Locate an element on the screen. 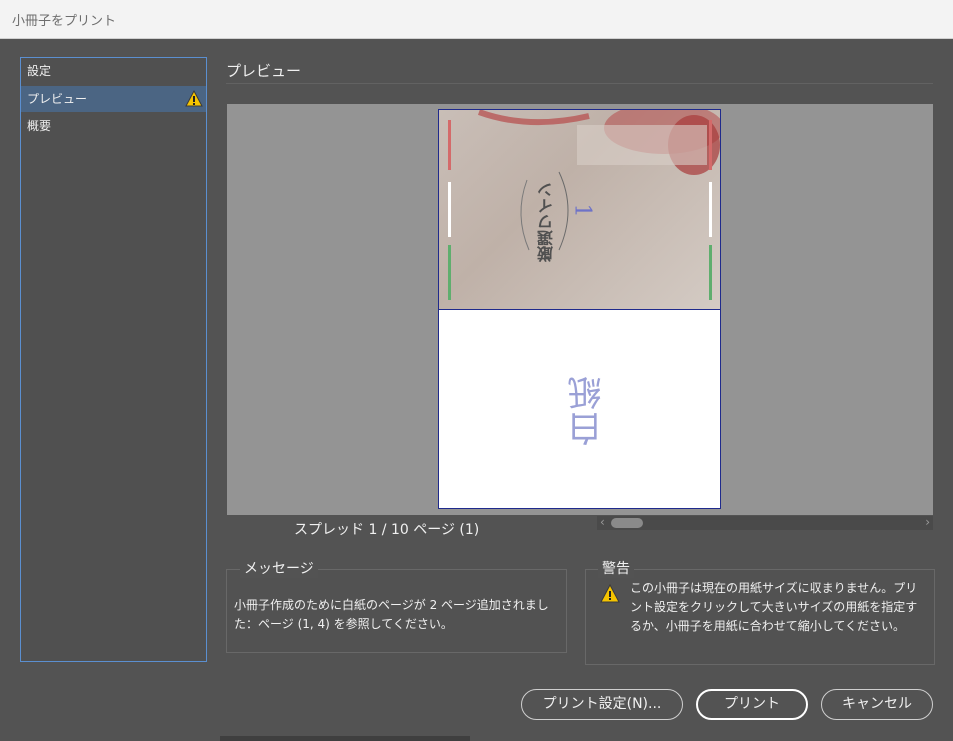 Image resolution: width=953 pixels, height=741 pixels. cover-image: 厳選ワイン 1 is located at coordinates (579, 210).